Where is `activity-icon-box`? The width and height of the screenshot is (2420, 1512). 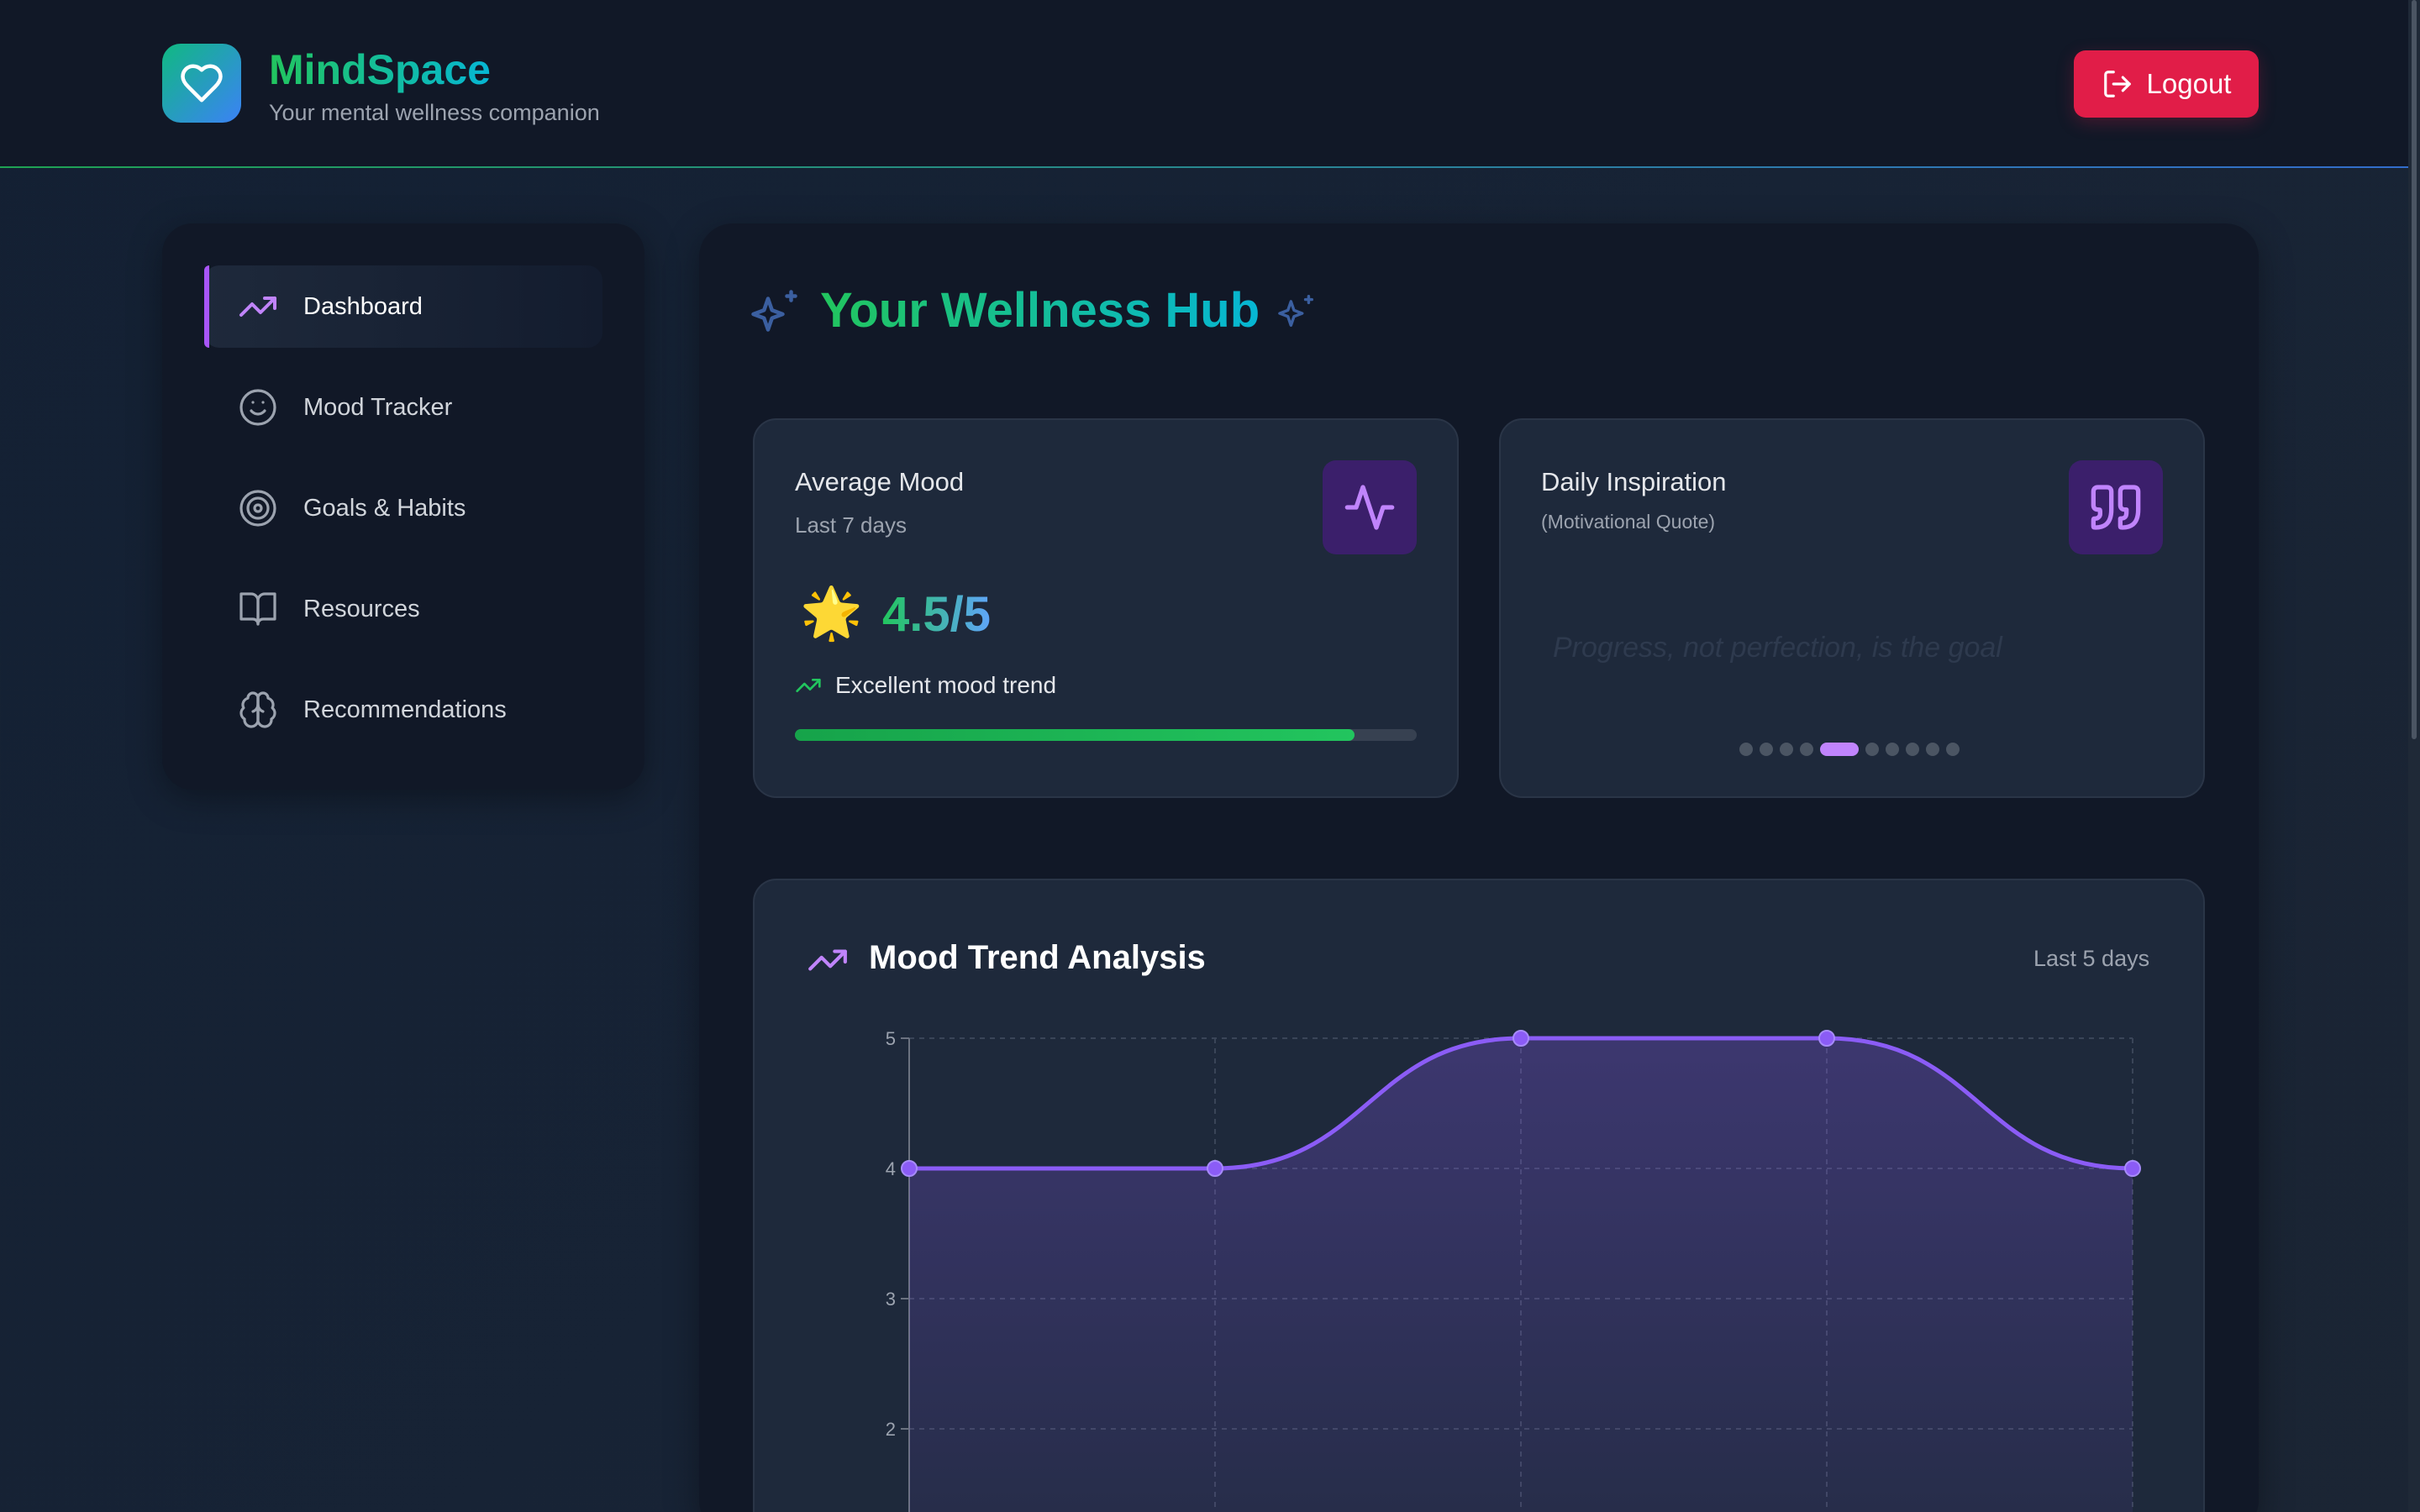
activity-icon-box is located at coordinates (1370, 507).